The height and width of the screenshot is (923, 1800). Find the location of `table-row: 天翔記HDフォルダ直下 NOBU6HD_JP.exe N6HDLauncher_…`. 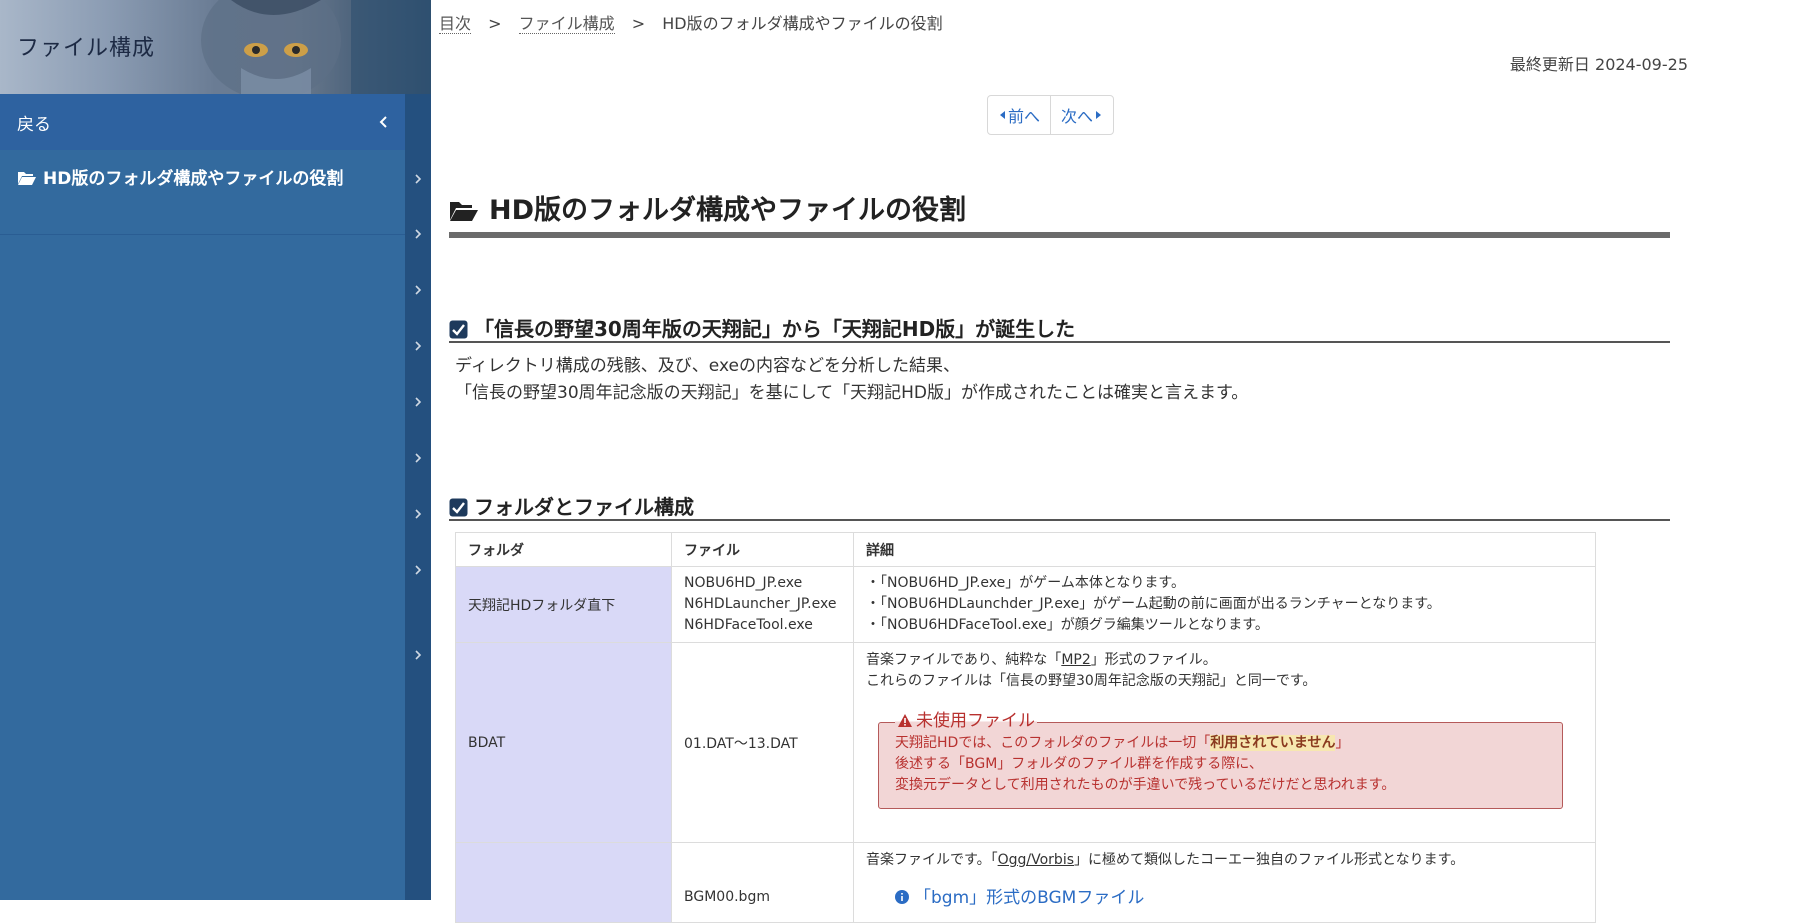

table-row: 天翔記HDフォルダ直下 NOBU6HD_JP.exe N6HDLauncher_… is located at coordinates (1025, 604).